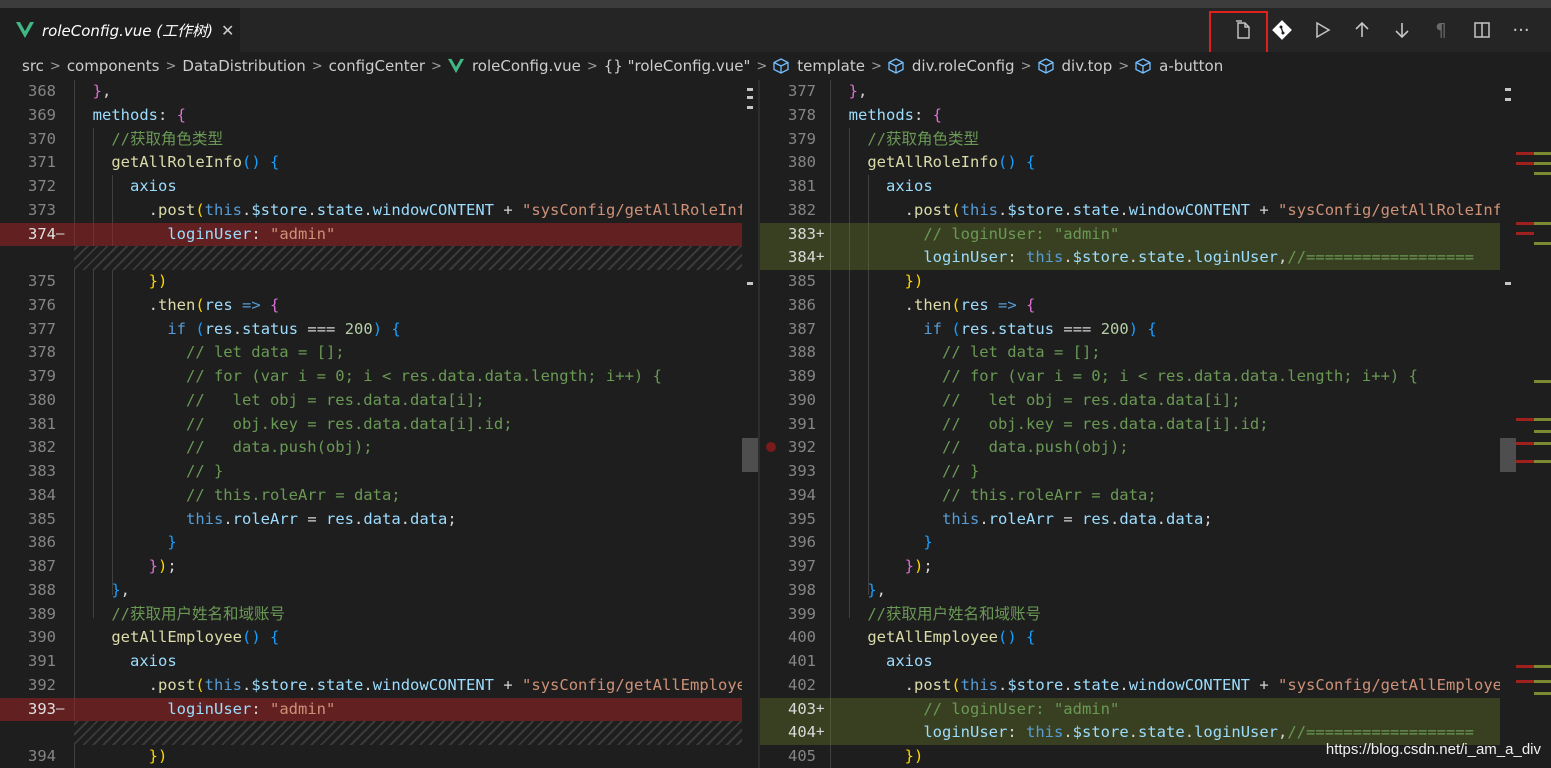 The image size is (1551, 768). I want to click on pilcrow-icon: ¶, so click(1441, 30).